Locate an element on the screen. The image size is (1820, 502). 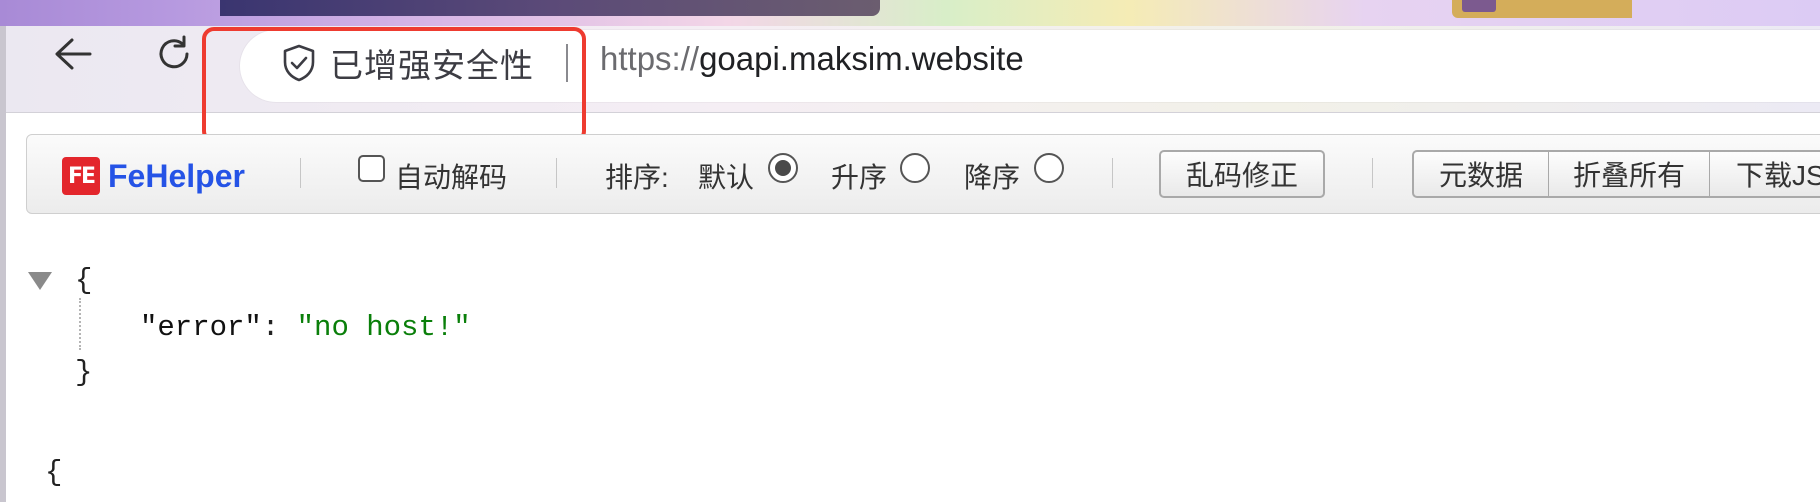
json-entry: "error": "no host!" is located at coordinates (305, 327).